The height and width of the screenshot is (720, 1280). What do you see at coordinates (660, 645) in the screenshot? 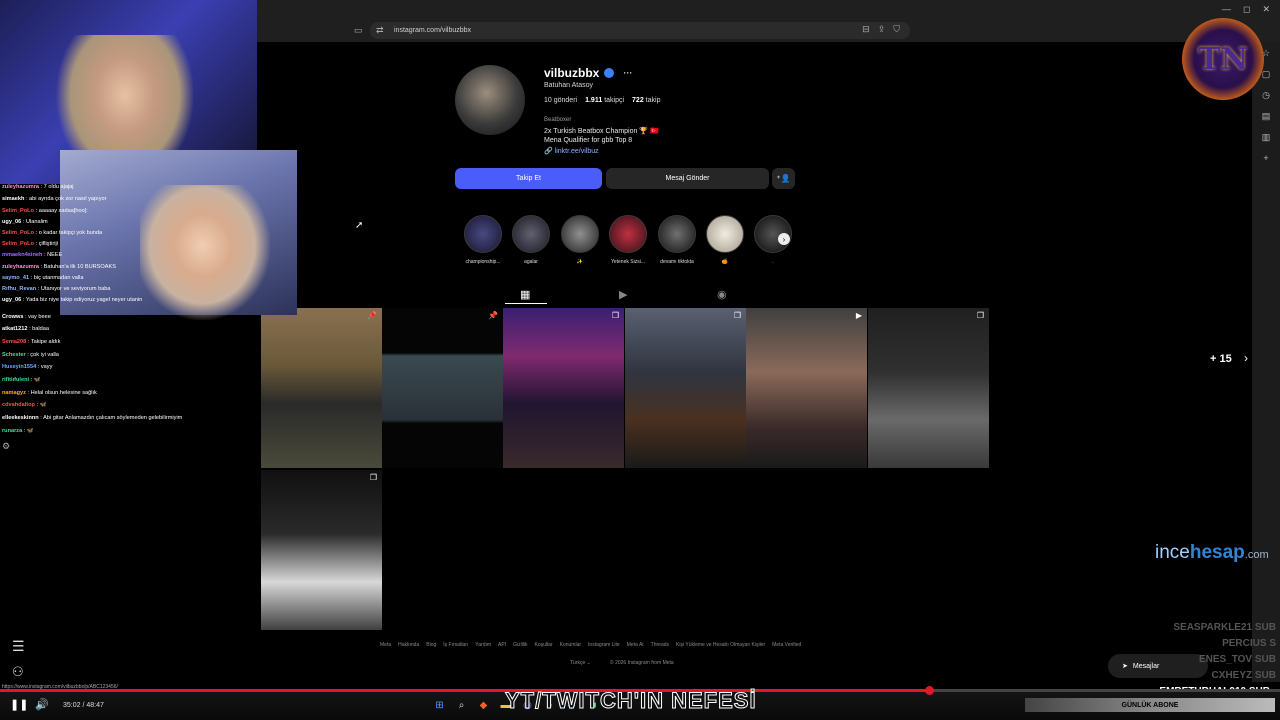
I see `footer-link: Threads` at bounding box center [660, 645].